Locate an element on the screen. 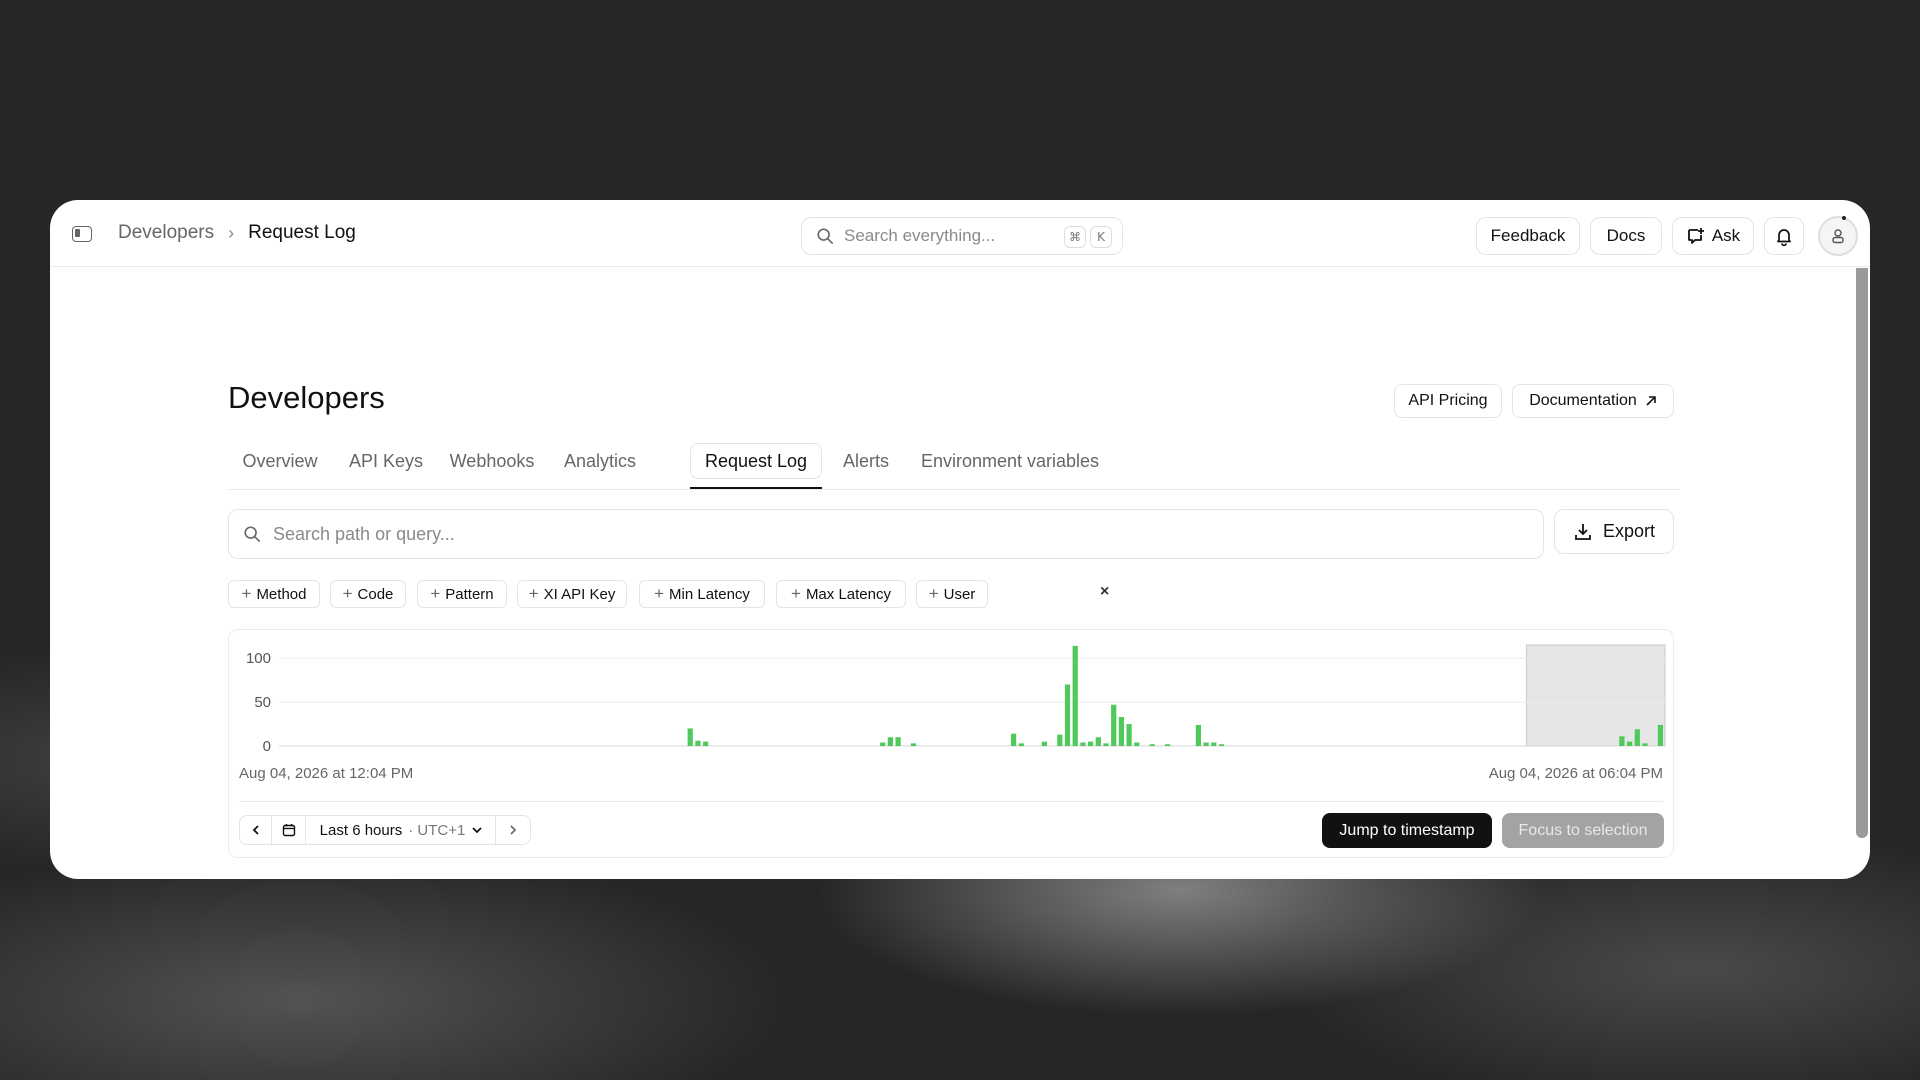  ask-button: Ask is located at coordinates (1713, 236).